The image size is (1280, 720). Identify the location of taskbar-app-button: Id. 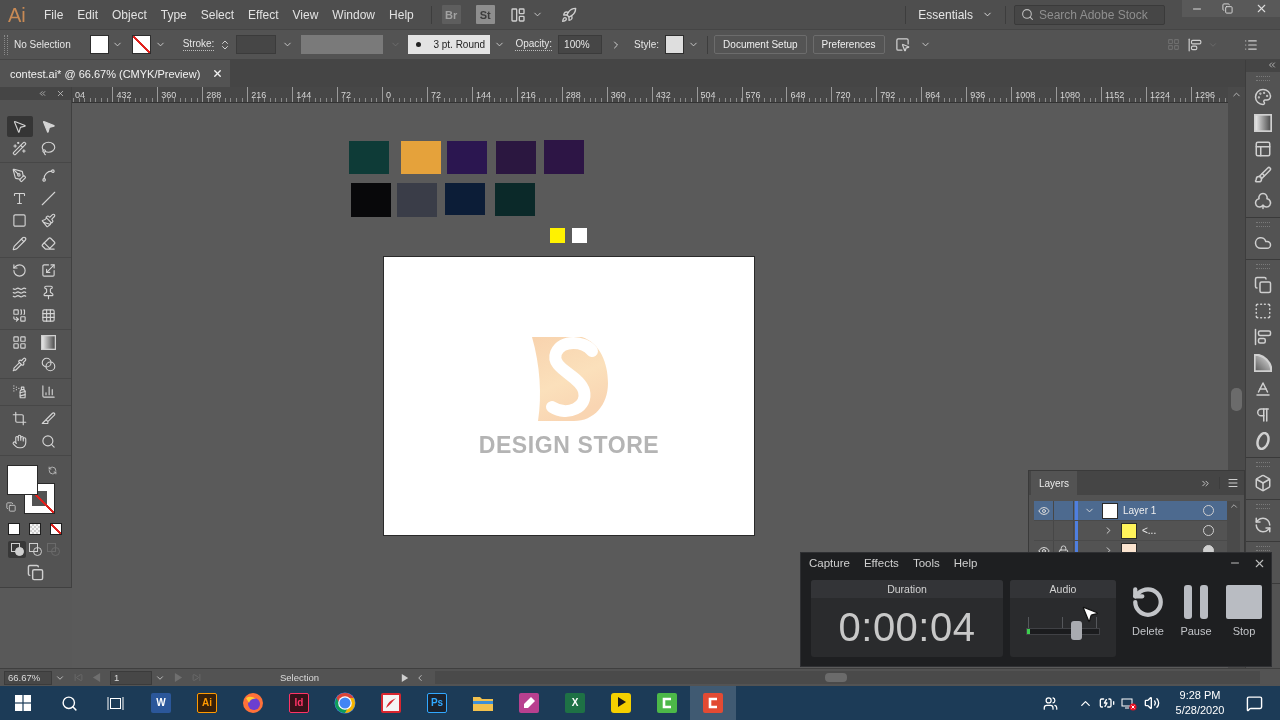
(299, 703).